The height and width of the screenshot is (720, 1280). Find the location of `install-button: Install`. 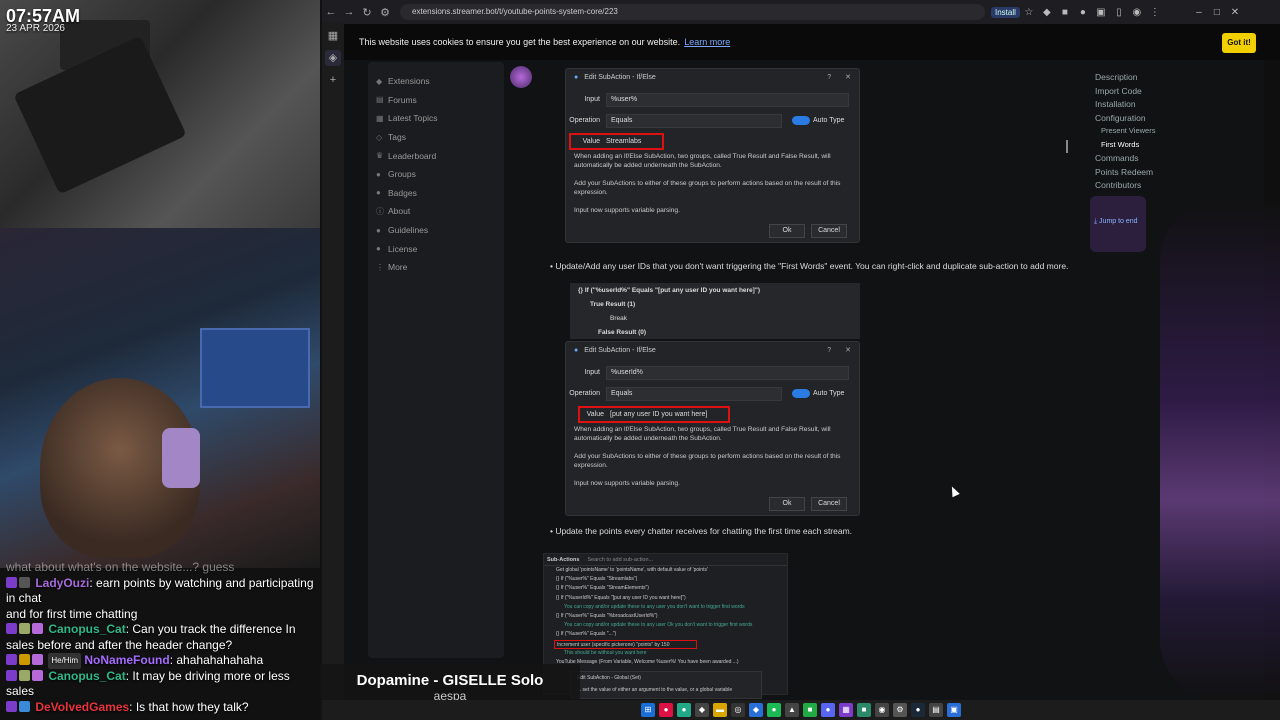

install-button: Install is located at coordinates (1005, 12).